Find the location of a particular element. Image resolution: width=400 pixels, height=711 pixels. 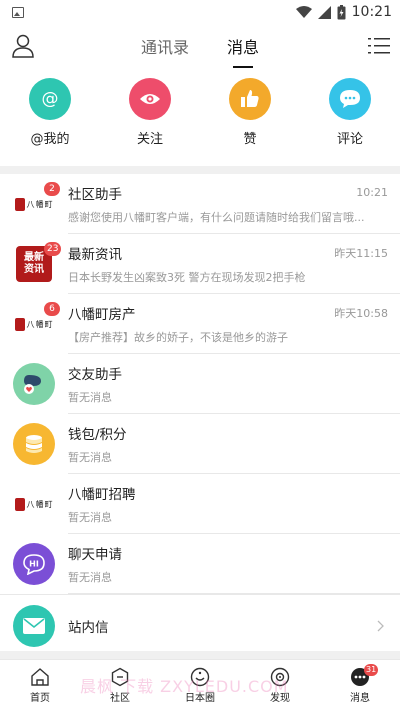

inbox-title: 站内信 is located at coordinates (88, 627).